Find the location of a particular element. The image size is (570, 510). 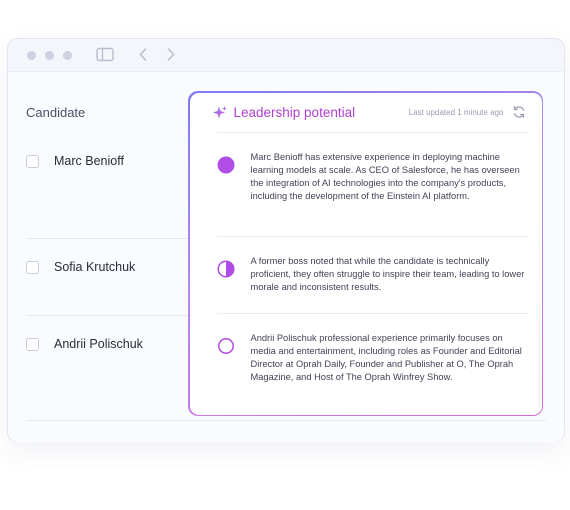

back-icon is located at coordinates (143, 57).